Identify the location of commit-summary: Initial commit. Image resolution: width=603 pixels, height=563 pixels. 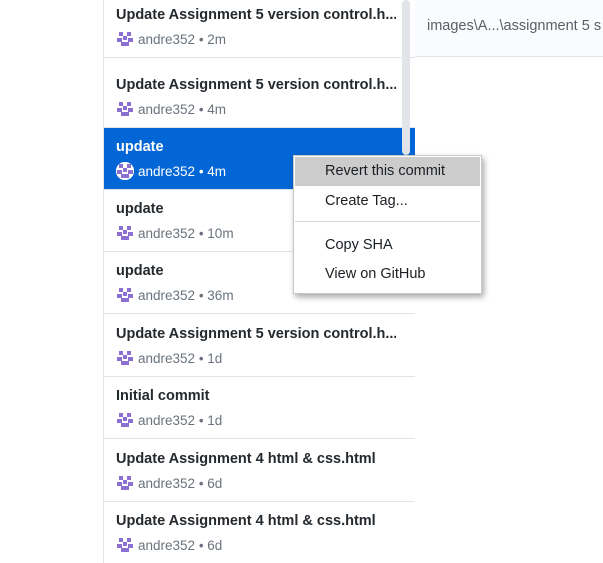
(163, 396).